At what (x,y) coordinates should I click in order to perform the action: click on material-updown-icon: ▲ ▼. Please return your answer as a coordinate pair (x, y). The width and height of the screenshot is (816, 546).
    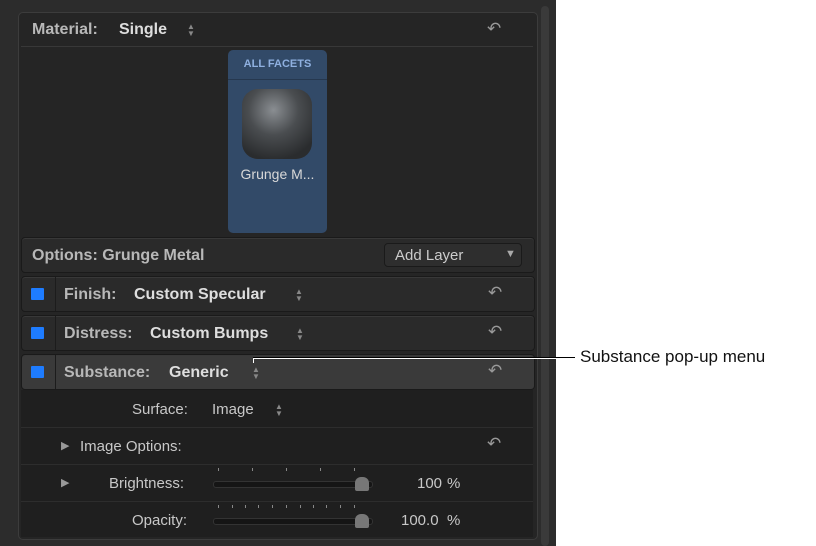
    Looking at the image, I should click on (191, 30).